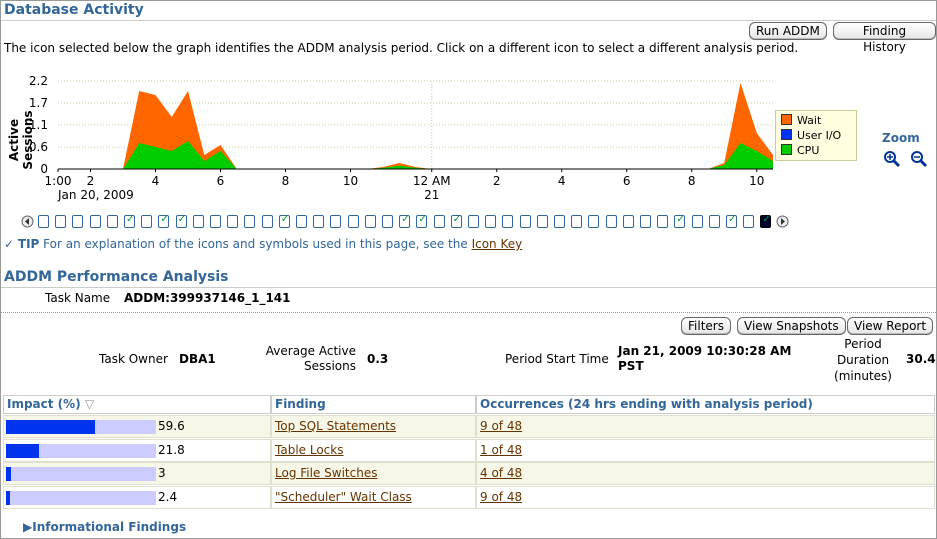  Describe the element at coordinates (104, 527) in the screenshot. I see `informational-findings-toggle: ▶Informational Findings` at that location.